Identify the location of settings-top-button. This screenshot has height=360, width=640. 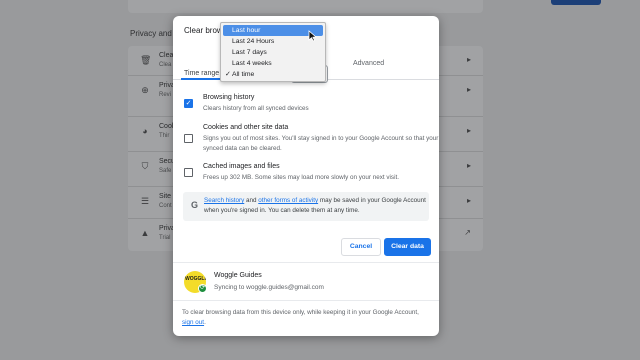
(576, 2).